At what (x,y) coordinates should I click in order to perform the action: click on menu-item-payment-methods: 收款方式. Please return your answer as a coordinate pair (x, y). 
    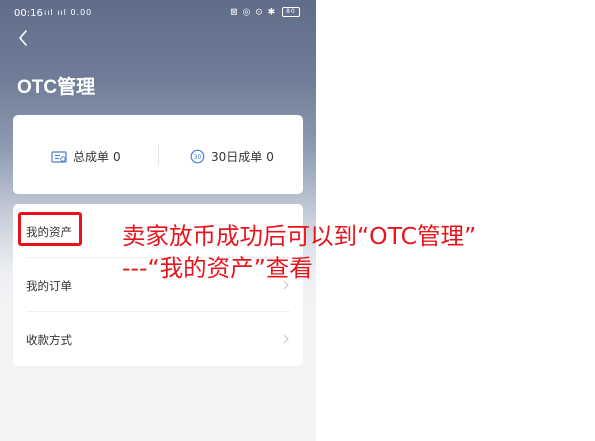
    Looking at the image, I should click on (158, 338).